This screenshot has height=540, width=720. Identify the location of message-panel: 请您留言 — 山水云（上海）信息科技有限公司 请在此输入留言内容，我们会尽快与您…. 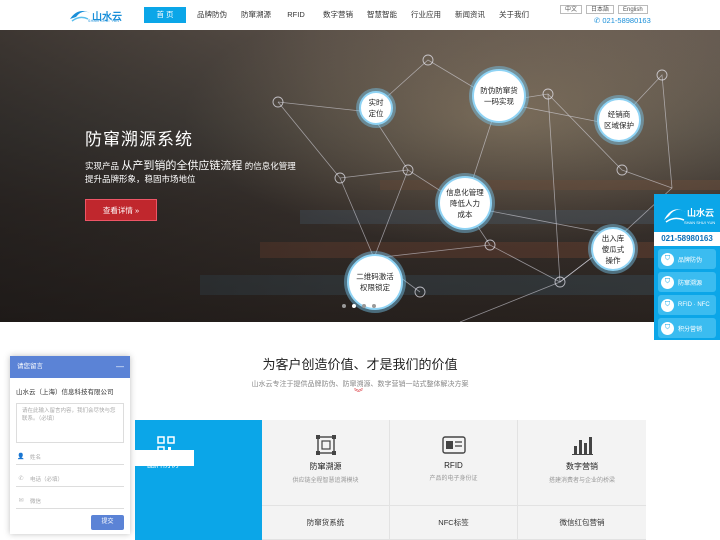
(70, 445).